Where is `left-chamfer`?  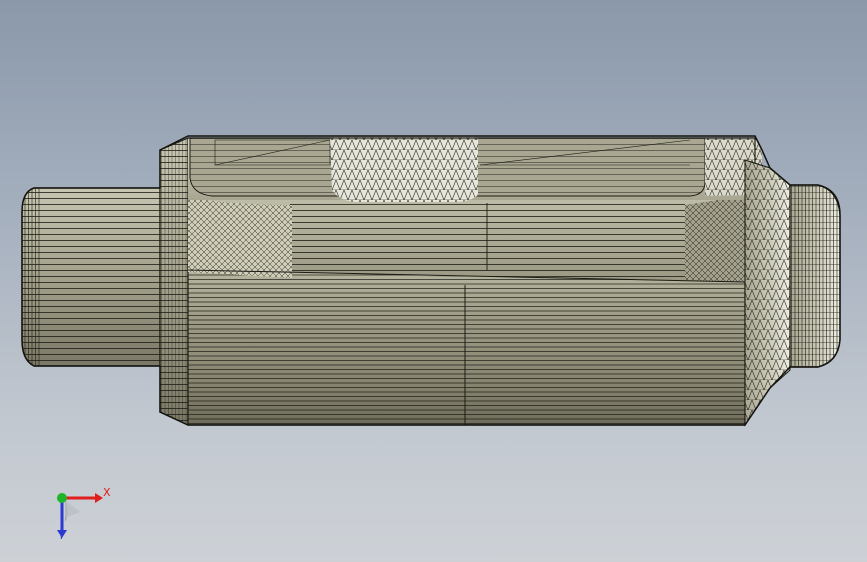
left-chamfer is located at coordinates (174, 281).